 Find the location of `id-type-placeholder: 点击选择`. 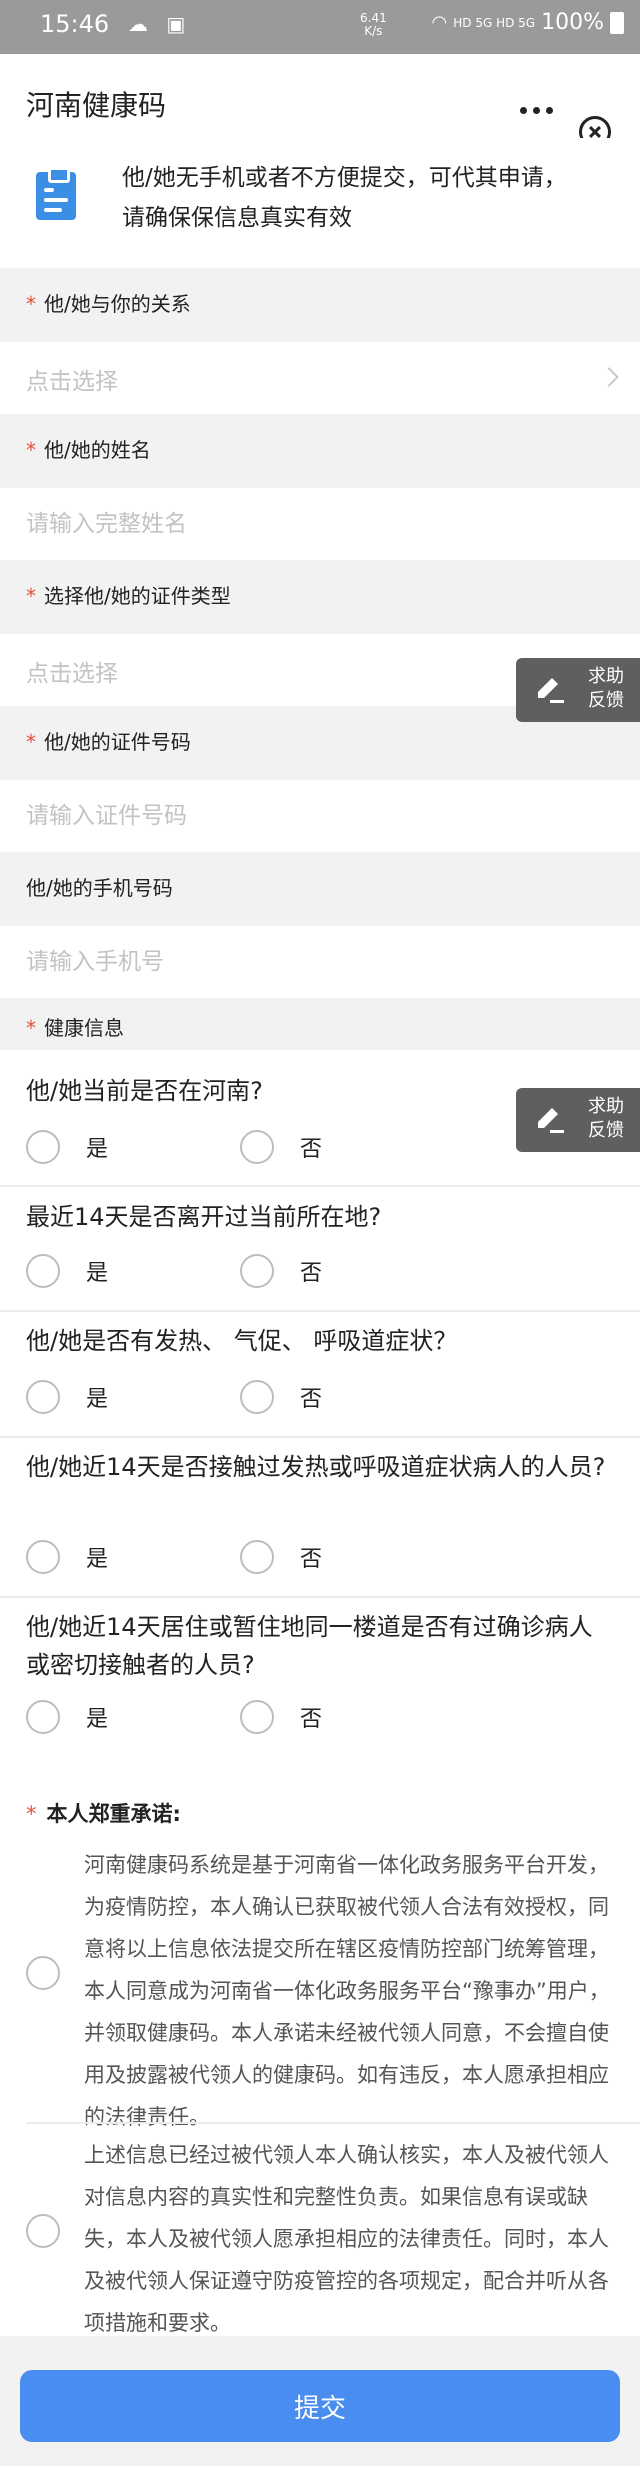

id-type-placeholder: 点击选择 is located at coordinates (72, 674).